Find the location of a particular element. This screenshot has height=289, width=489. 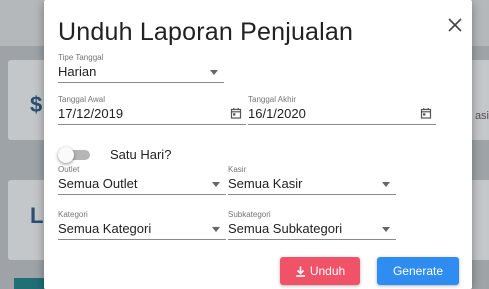

single-day-label: Satu Hari? is located at coordinates (141, 154).